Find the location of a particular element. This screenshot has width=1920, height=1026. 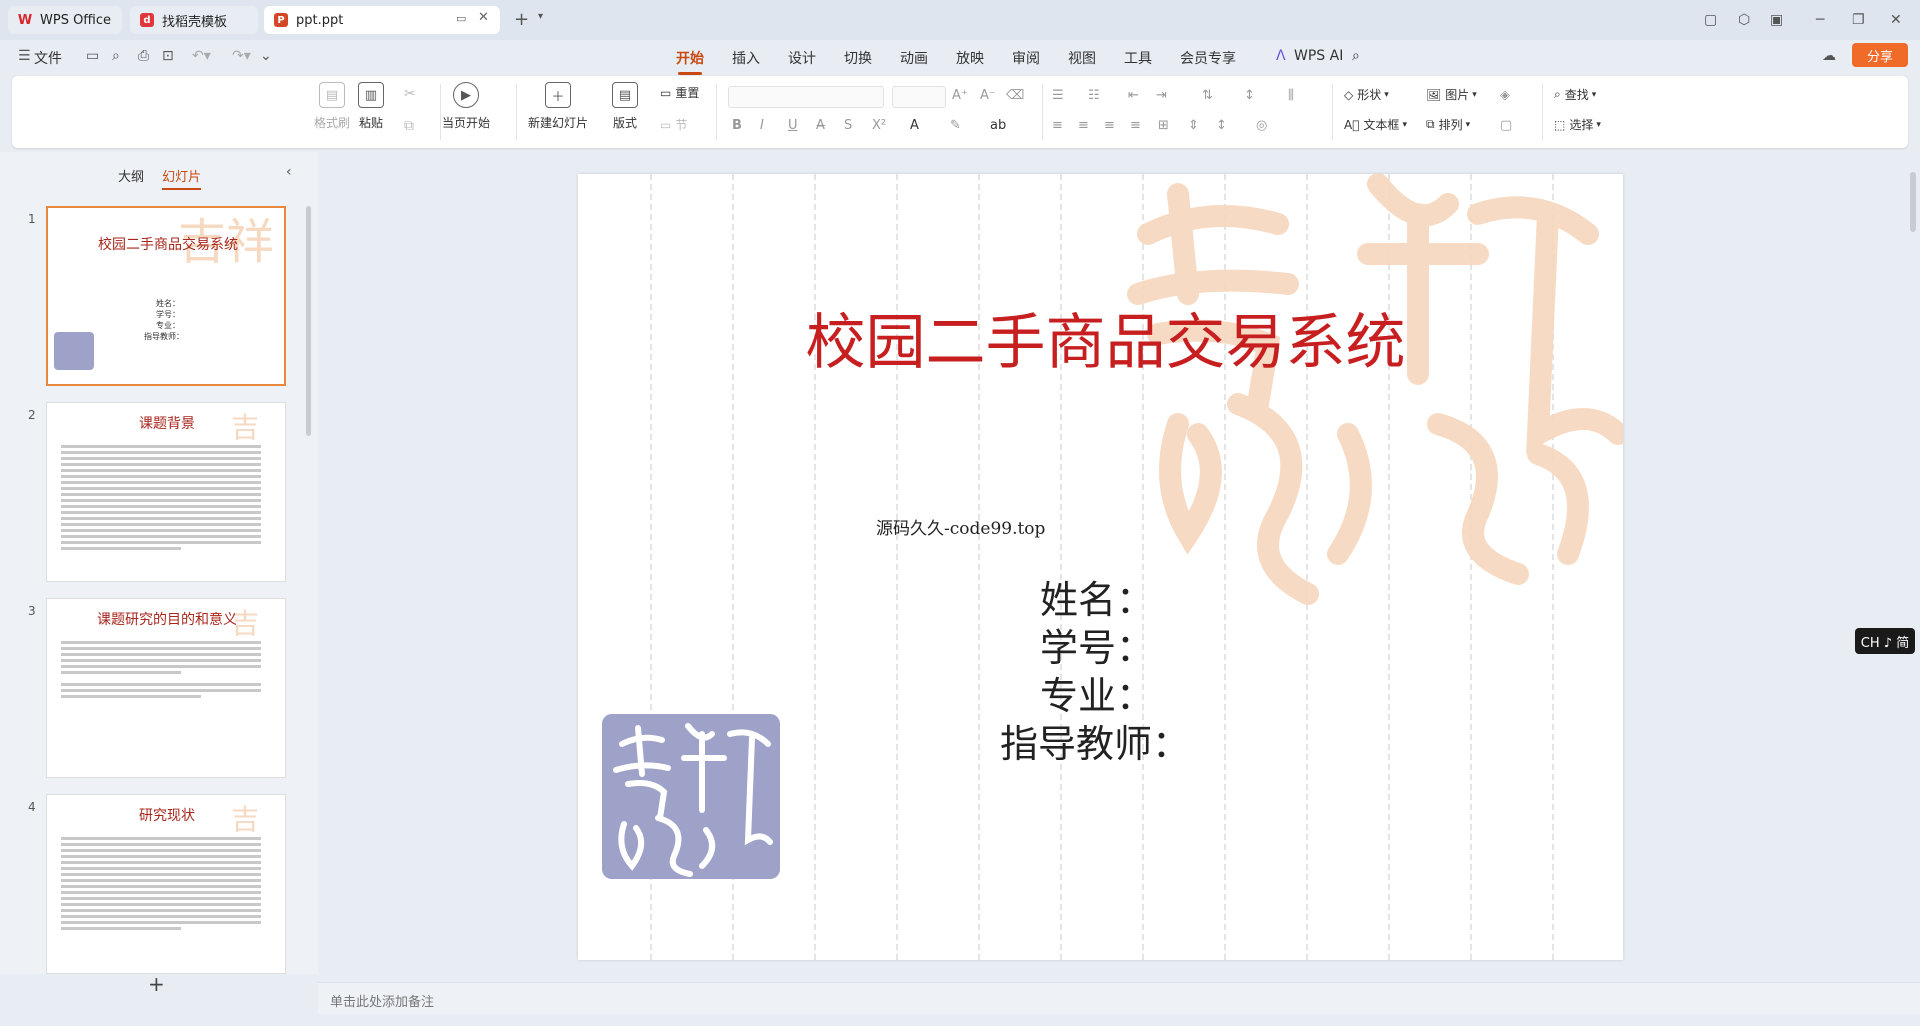

picture-button: 🖼 图片 ▾ is located at coordinates (1451, 94).